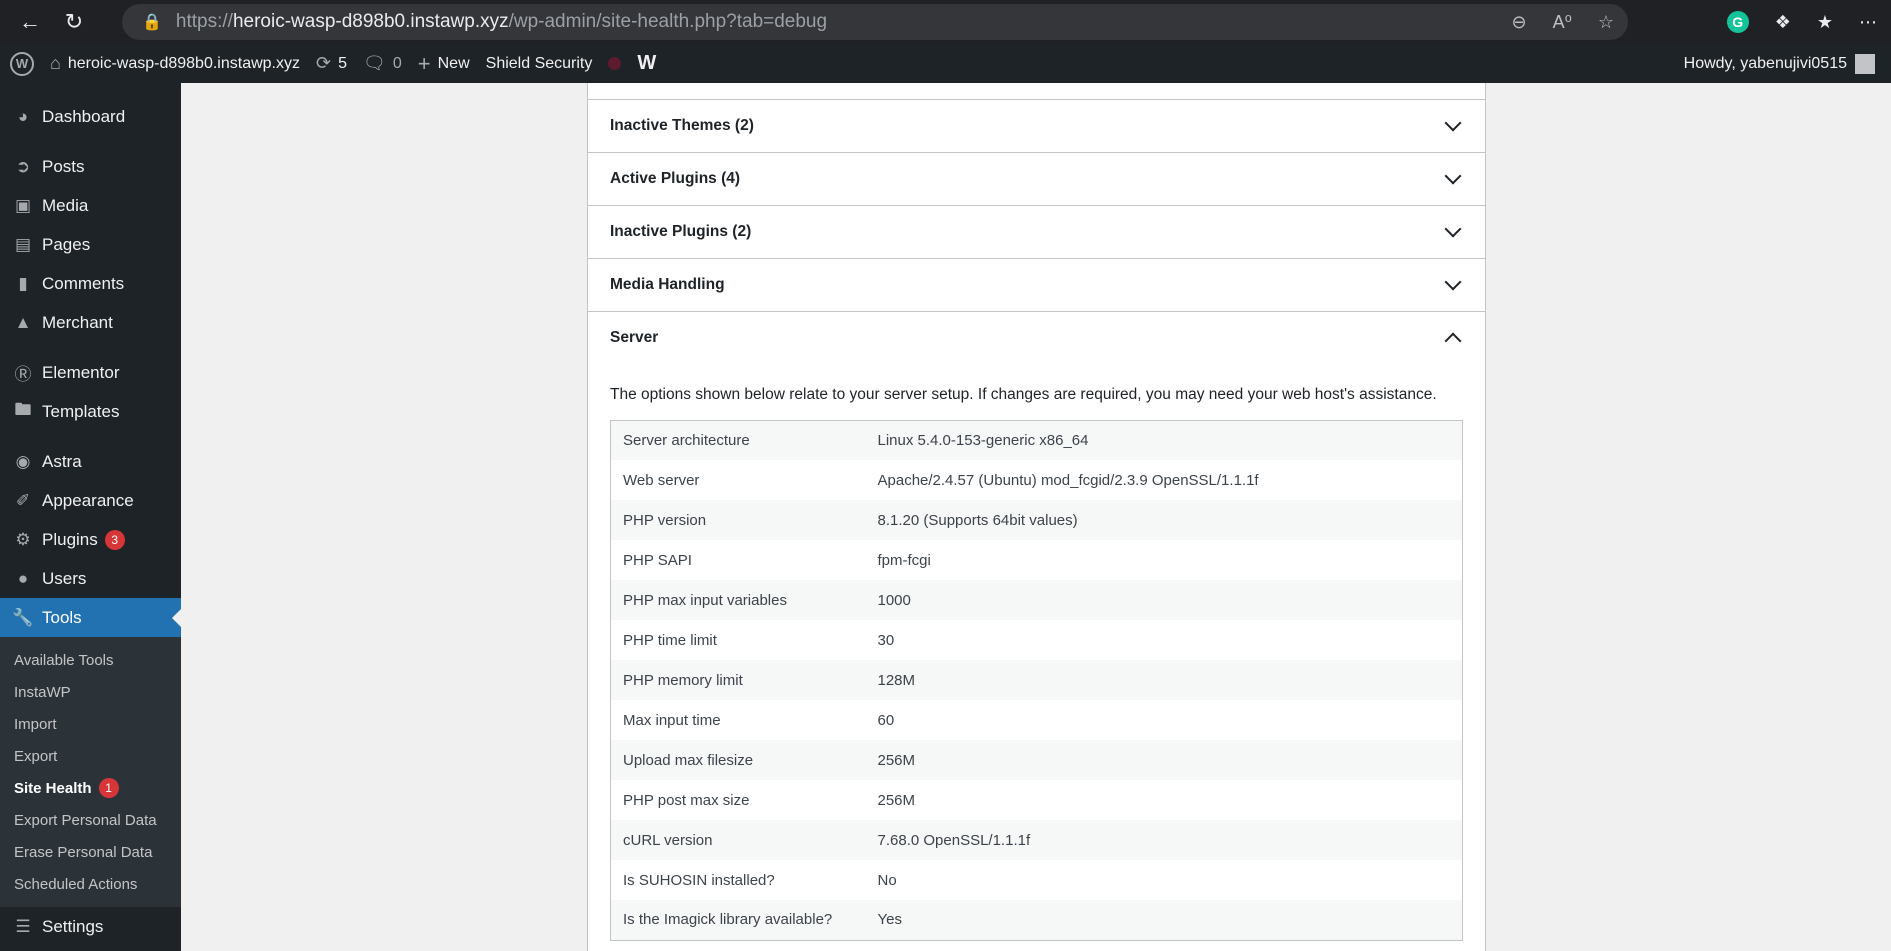  I want to click on menu-merchant: ▲ Merchant, so click(90, 322).